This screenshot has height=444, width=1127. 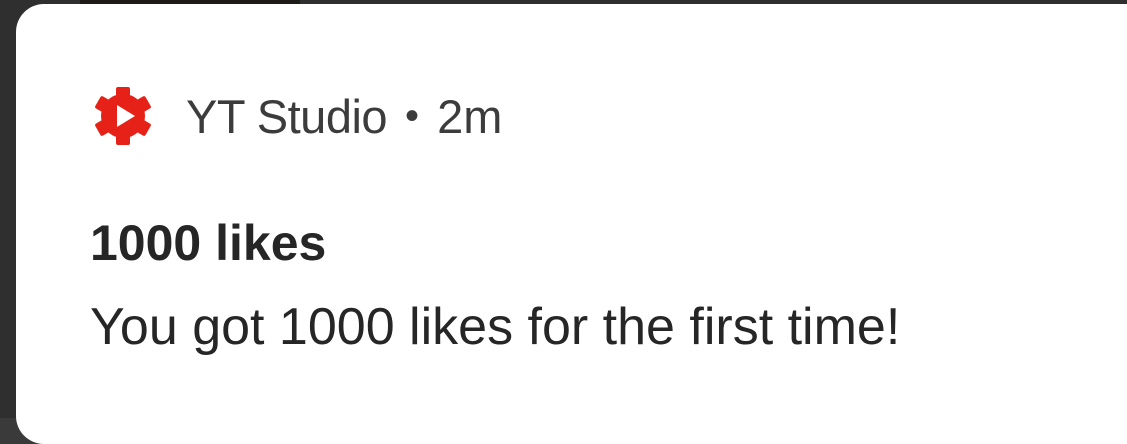 I want to click on notification-header: YT Studio • 2m, so click(x=296, y=116).